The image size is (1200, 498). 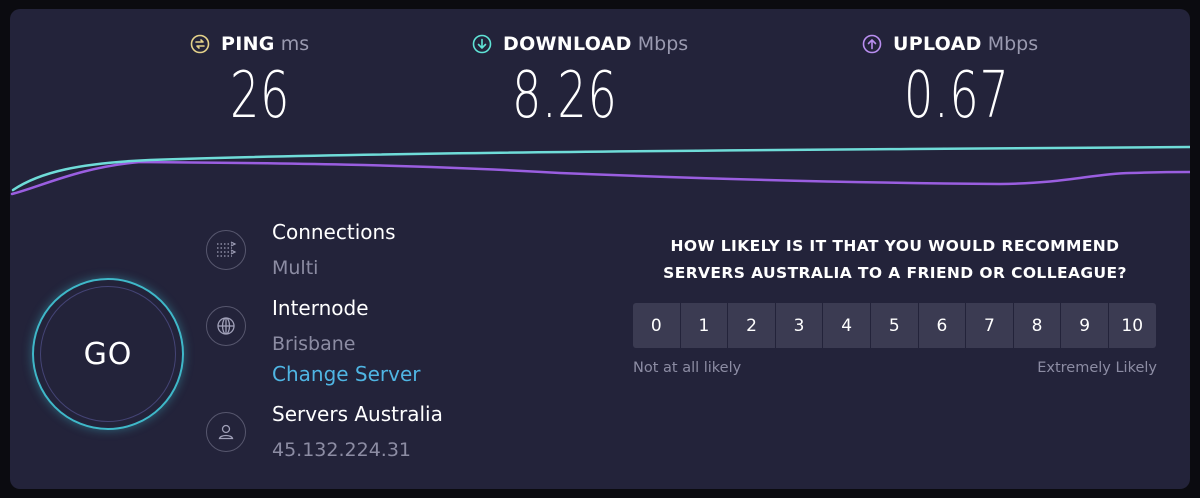 I want to click on user-icon, so click(x=226, y=432).